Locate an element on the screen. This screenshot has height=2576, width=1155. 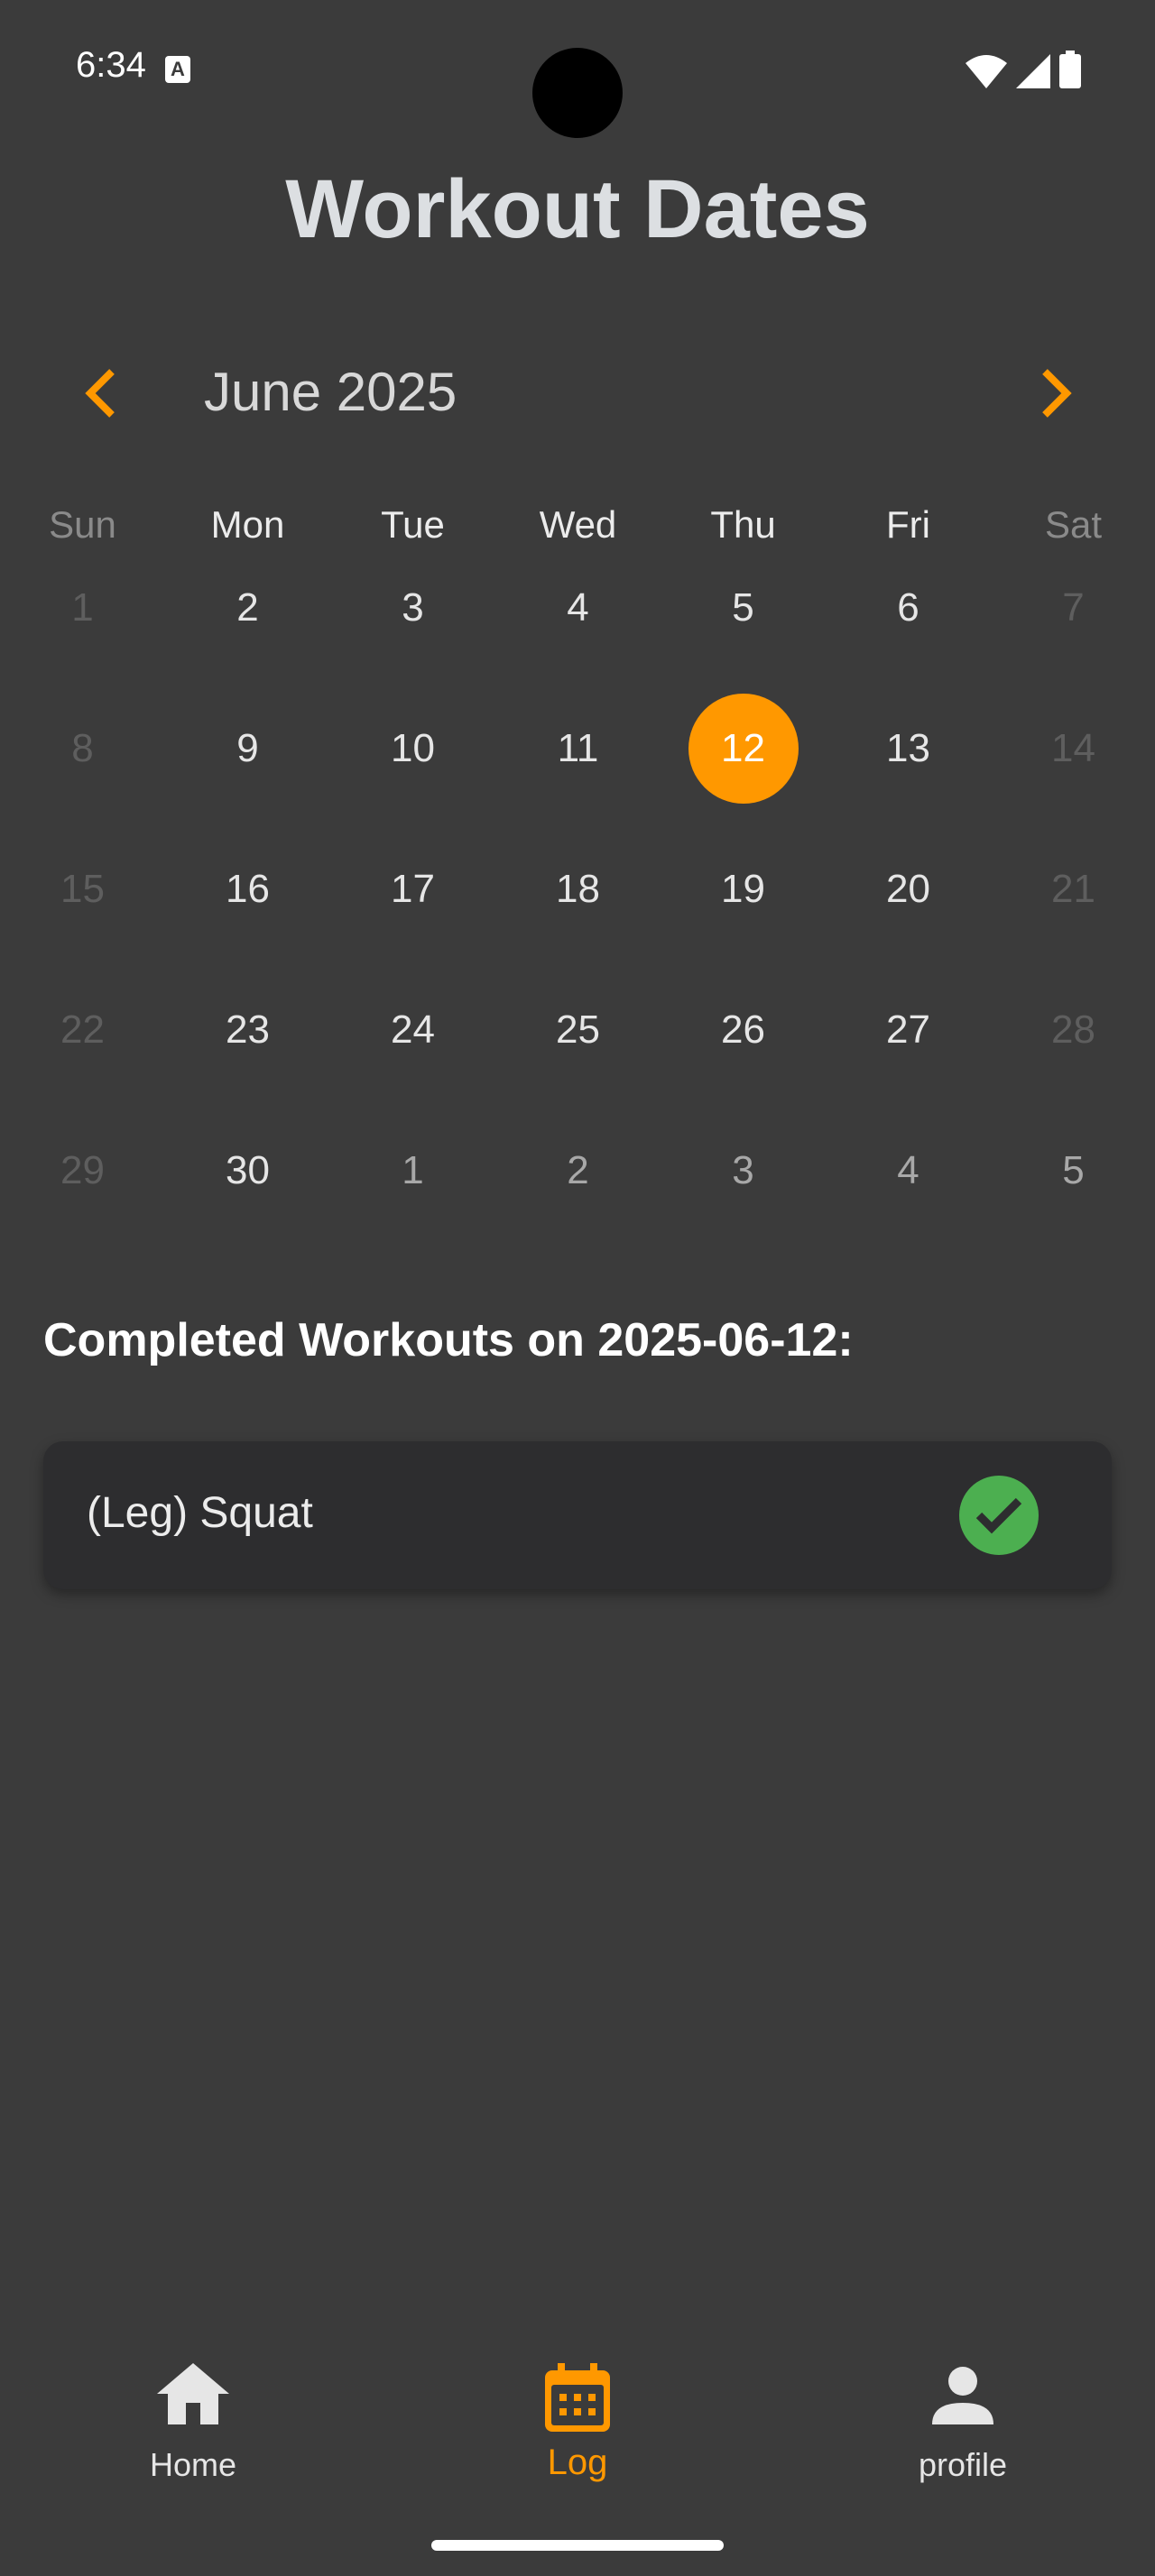
day-cell: 20 is located at coordinates (908, 890).